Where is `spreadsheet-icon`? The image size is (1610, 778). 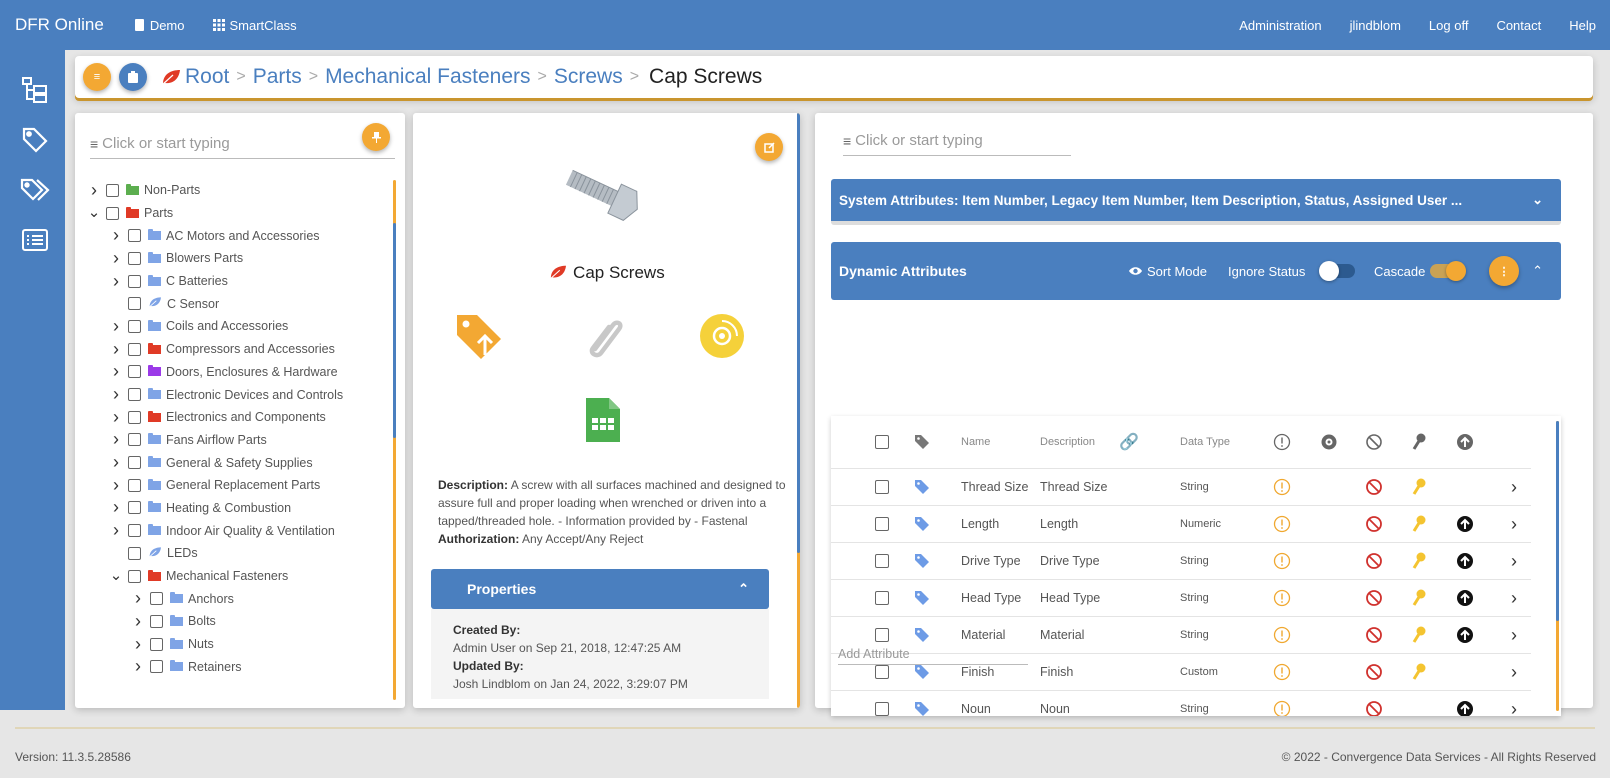
spreadsheet-icon is located at coordinates (603, 420).